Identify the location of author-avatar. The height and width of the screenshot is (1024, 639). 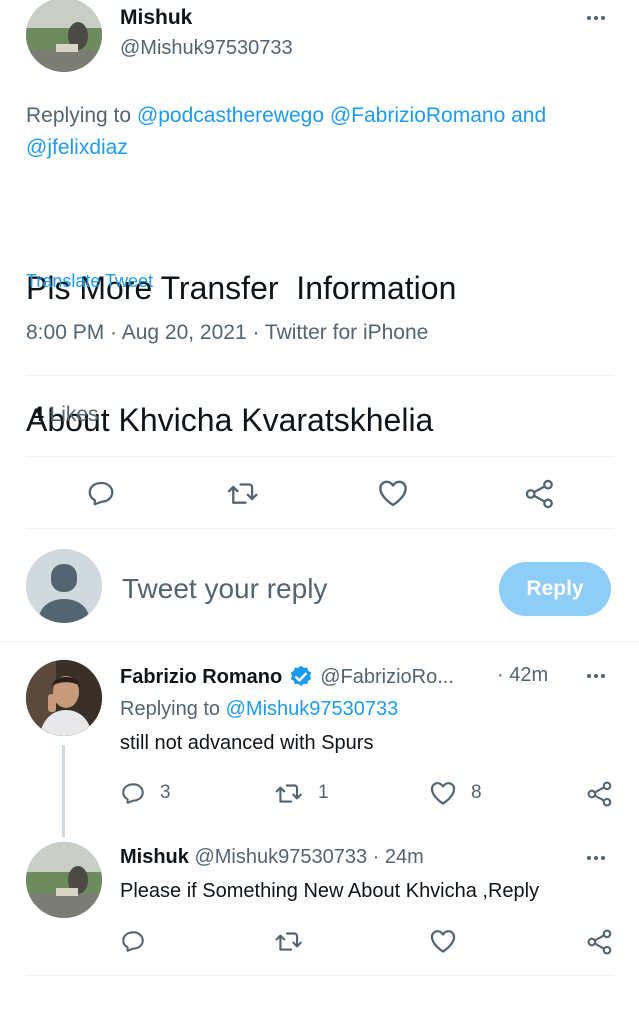
(64, 36).